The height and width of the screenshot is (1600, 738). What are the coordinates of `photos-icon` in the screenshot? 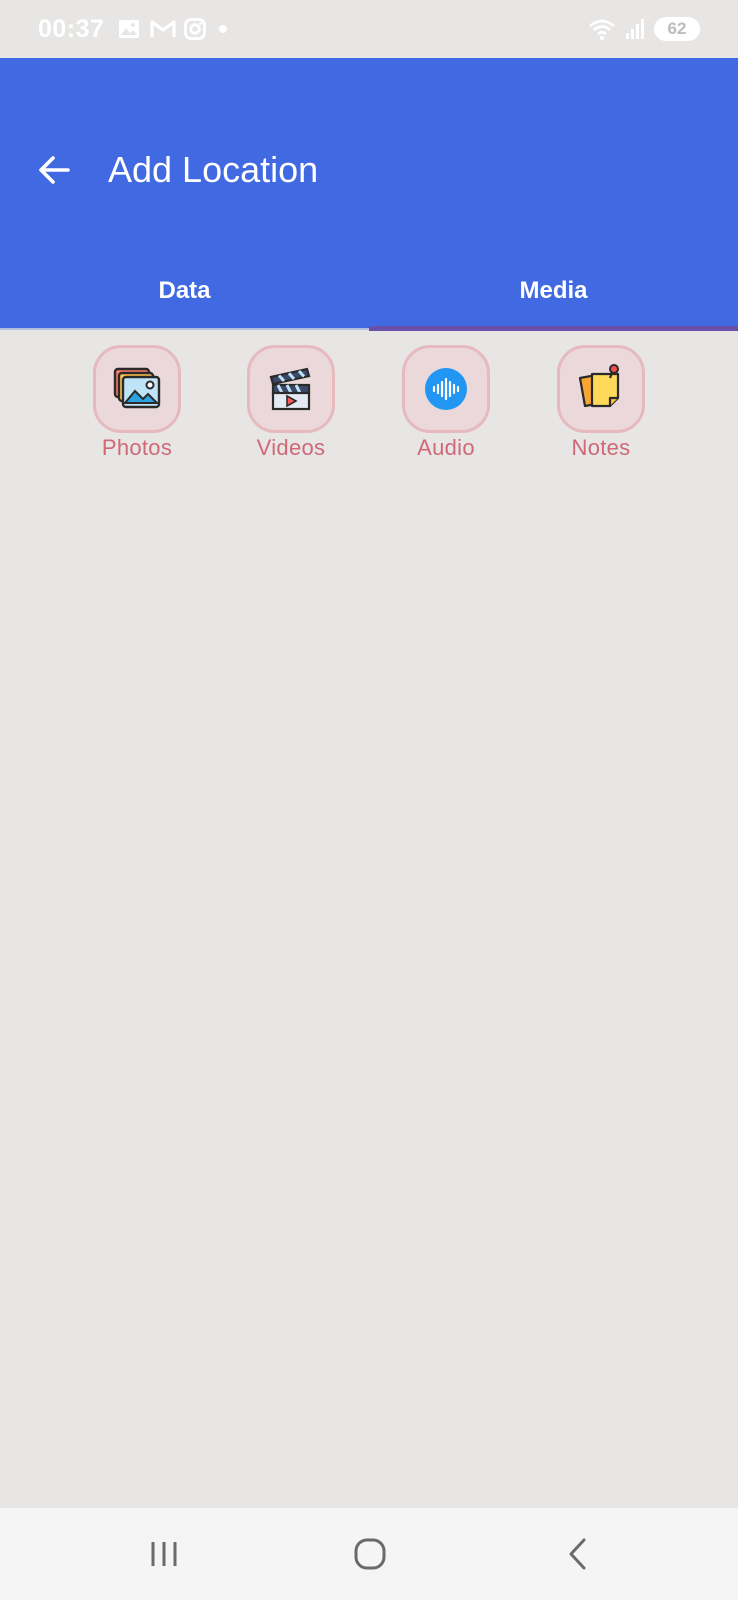 It's located at (137, 388).